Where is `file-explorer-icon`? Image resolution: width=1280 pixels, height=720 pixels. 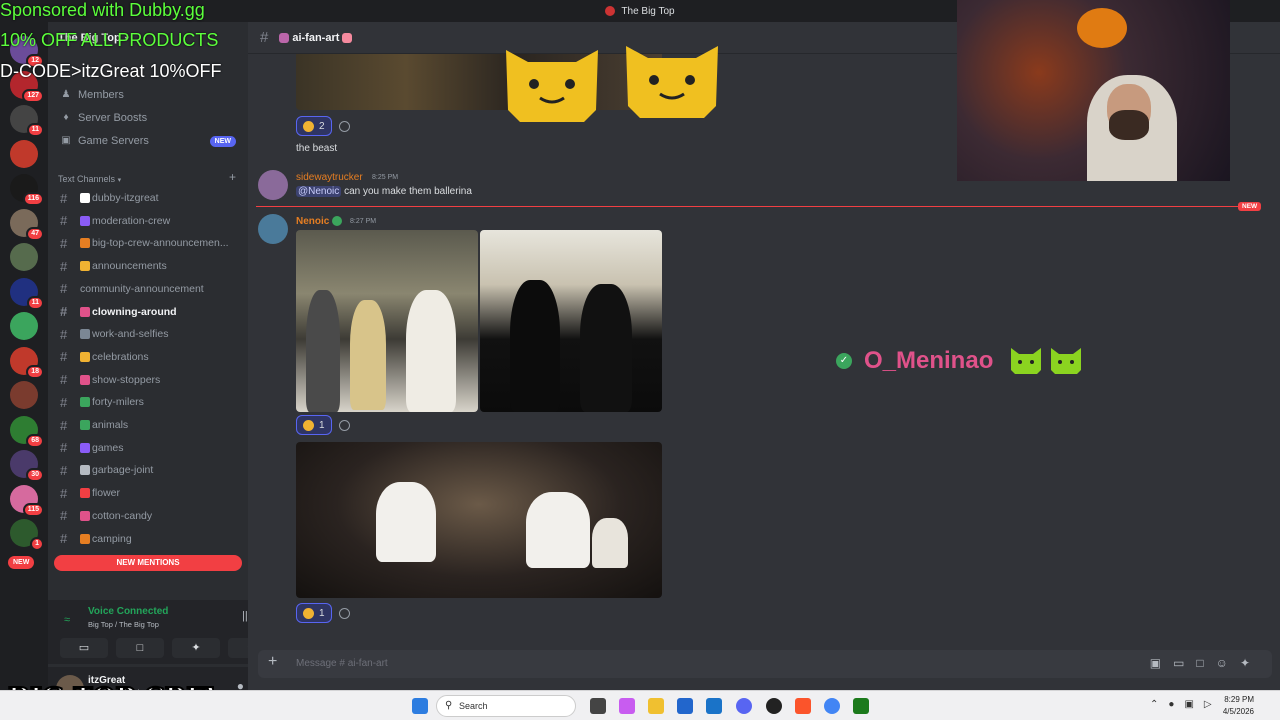 file-explorer-icon is located at coordinates (656, 706).